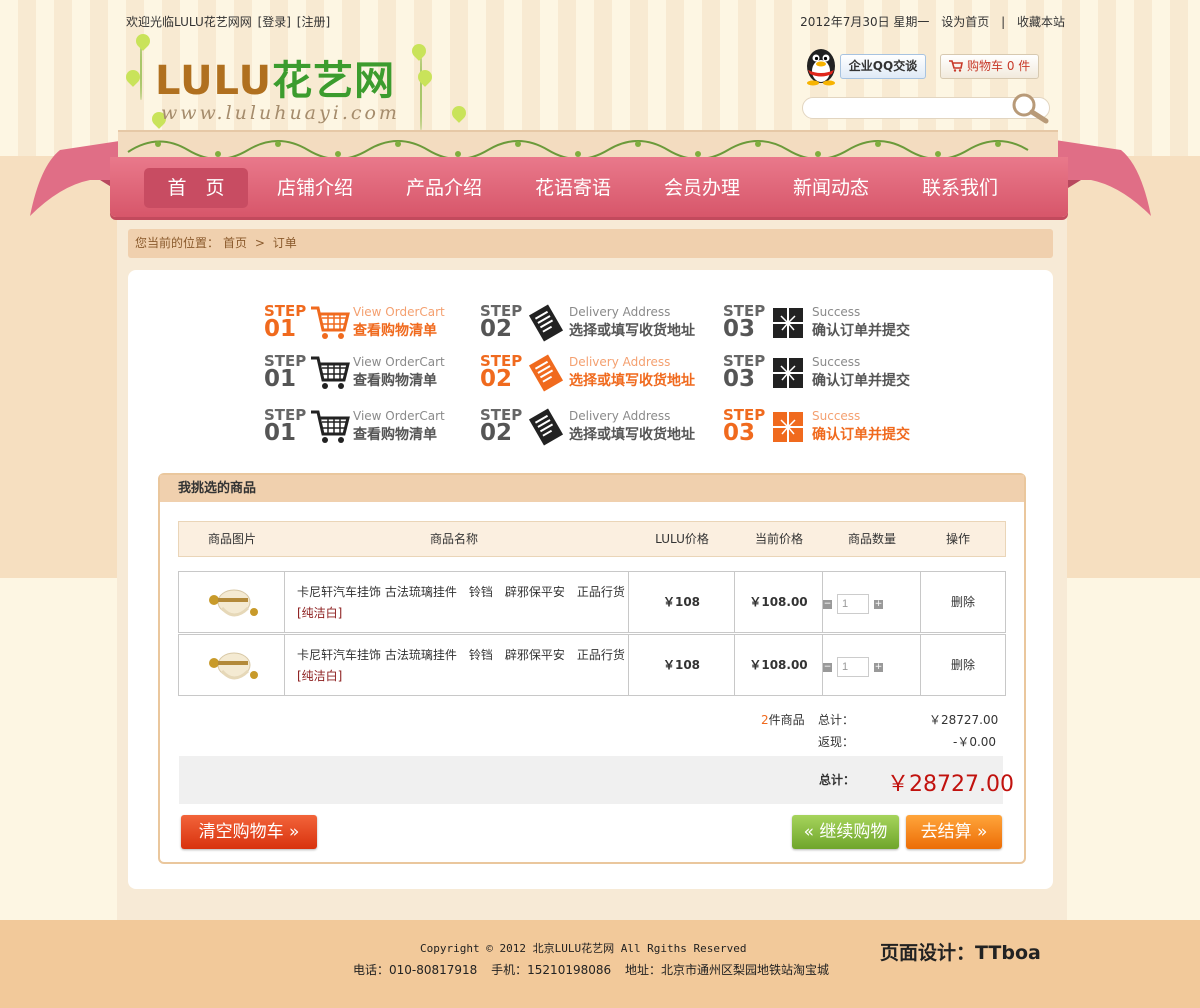 The height and width of the screenshot is (1008, 1200). I want to click on nav-item-contact: 联系我们, so click(960, 188).